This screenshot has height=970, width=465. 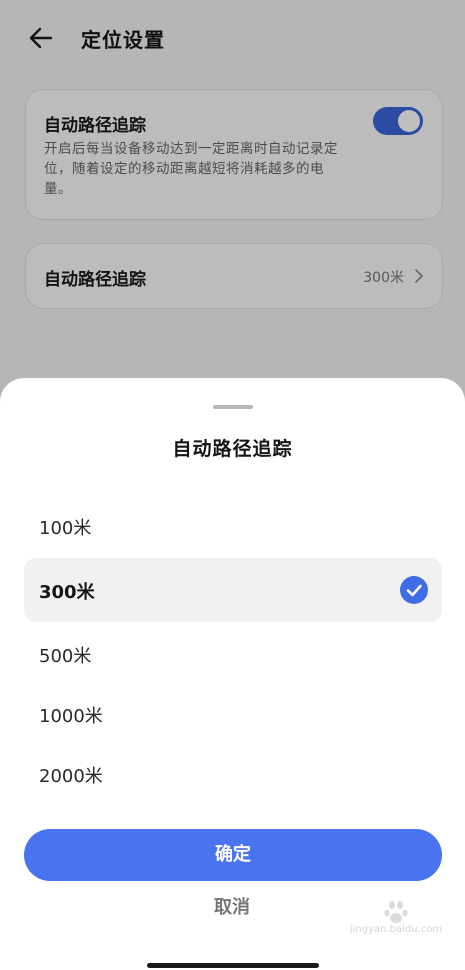 What do you see at coordinates (396, 929) in the screenshot?
I see `watermark-text: jingyan.baidu.com` at bounding box center [396, 929].